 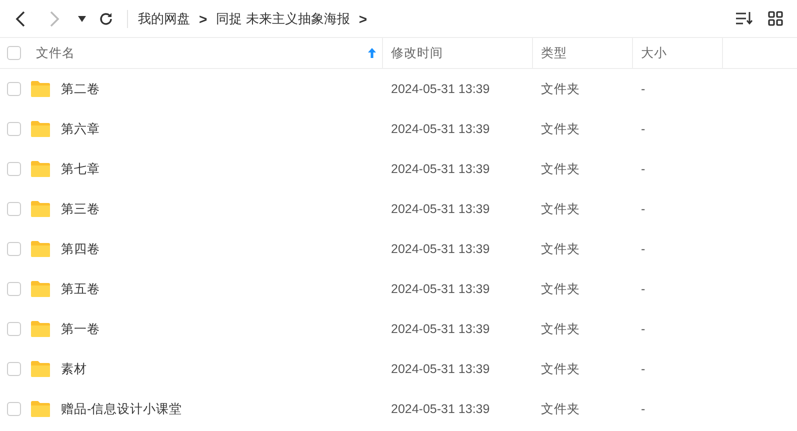 What do you see at coordinates (80, 169) in the screenshot?
I see `file-name: 第七章` at bounding box center [80, 169].